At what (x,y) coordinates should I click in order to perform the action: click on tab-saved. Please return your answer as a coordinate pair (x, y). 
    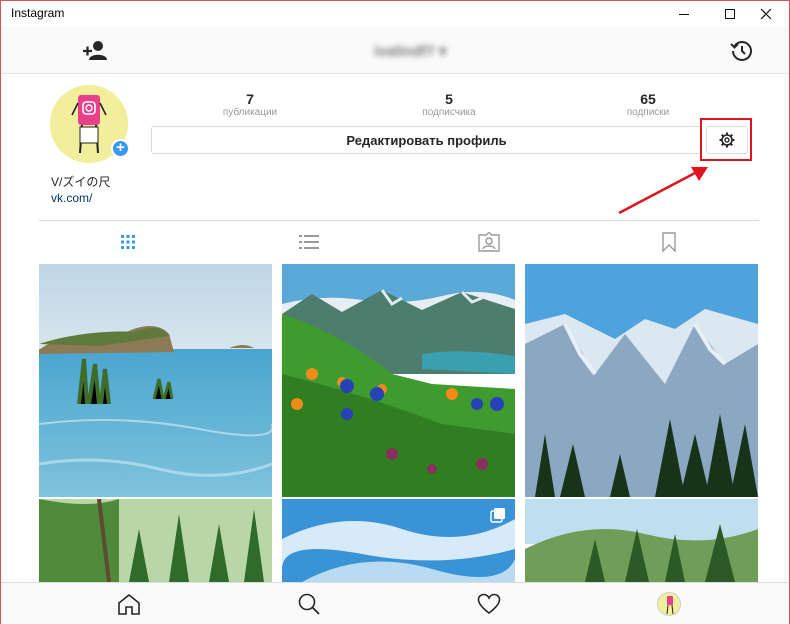
    Looking at the image, I should click on (669, 242).